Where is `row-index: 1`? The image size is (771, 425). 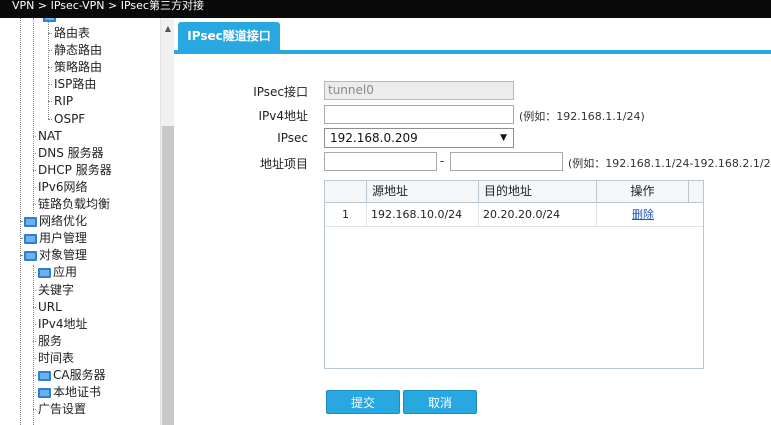 row-index: 1 is located at coordinates (346, 214).